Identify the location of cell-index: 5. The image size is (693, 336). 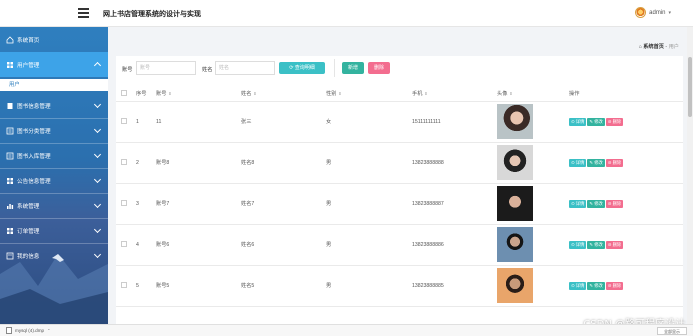
(146, 286).